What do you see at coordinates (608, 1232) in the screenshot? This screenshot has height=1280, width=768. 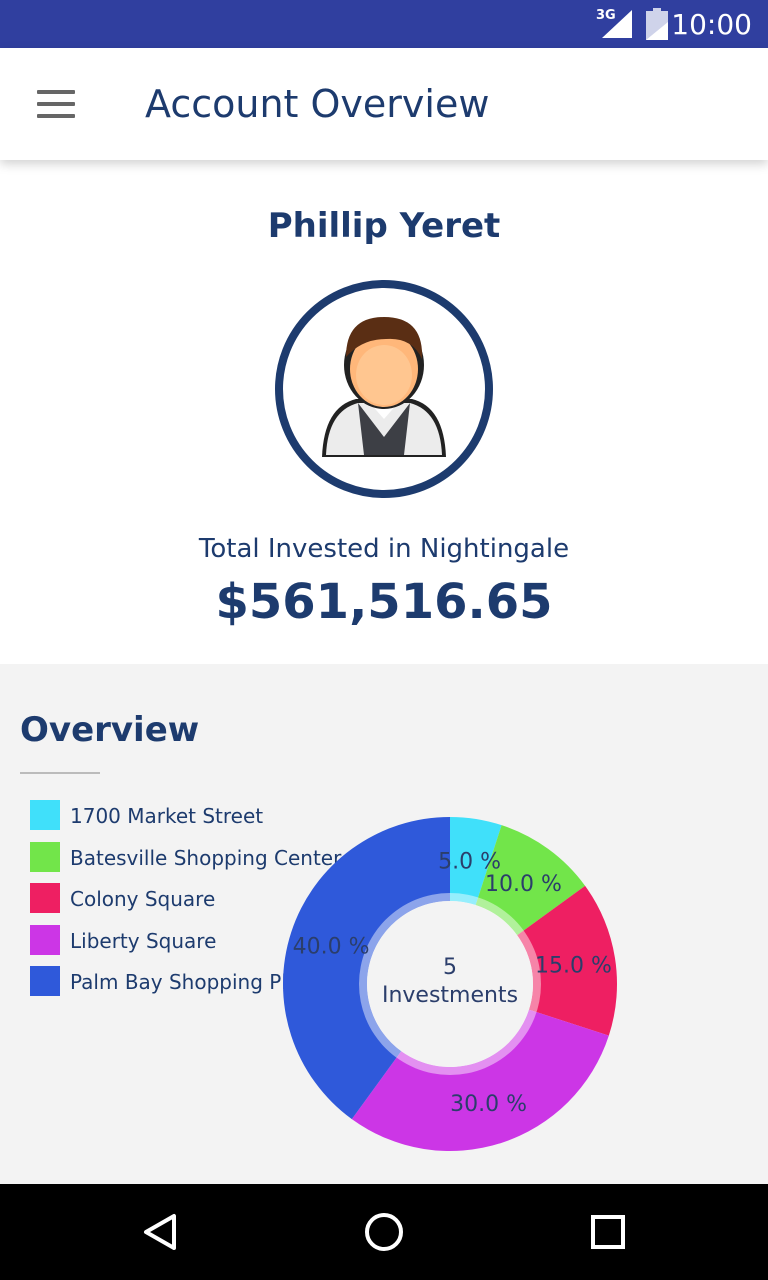 I see `recents-square-icon` at bounding box center [608, 1232].